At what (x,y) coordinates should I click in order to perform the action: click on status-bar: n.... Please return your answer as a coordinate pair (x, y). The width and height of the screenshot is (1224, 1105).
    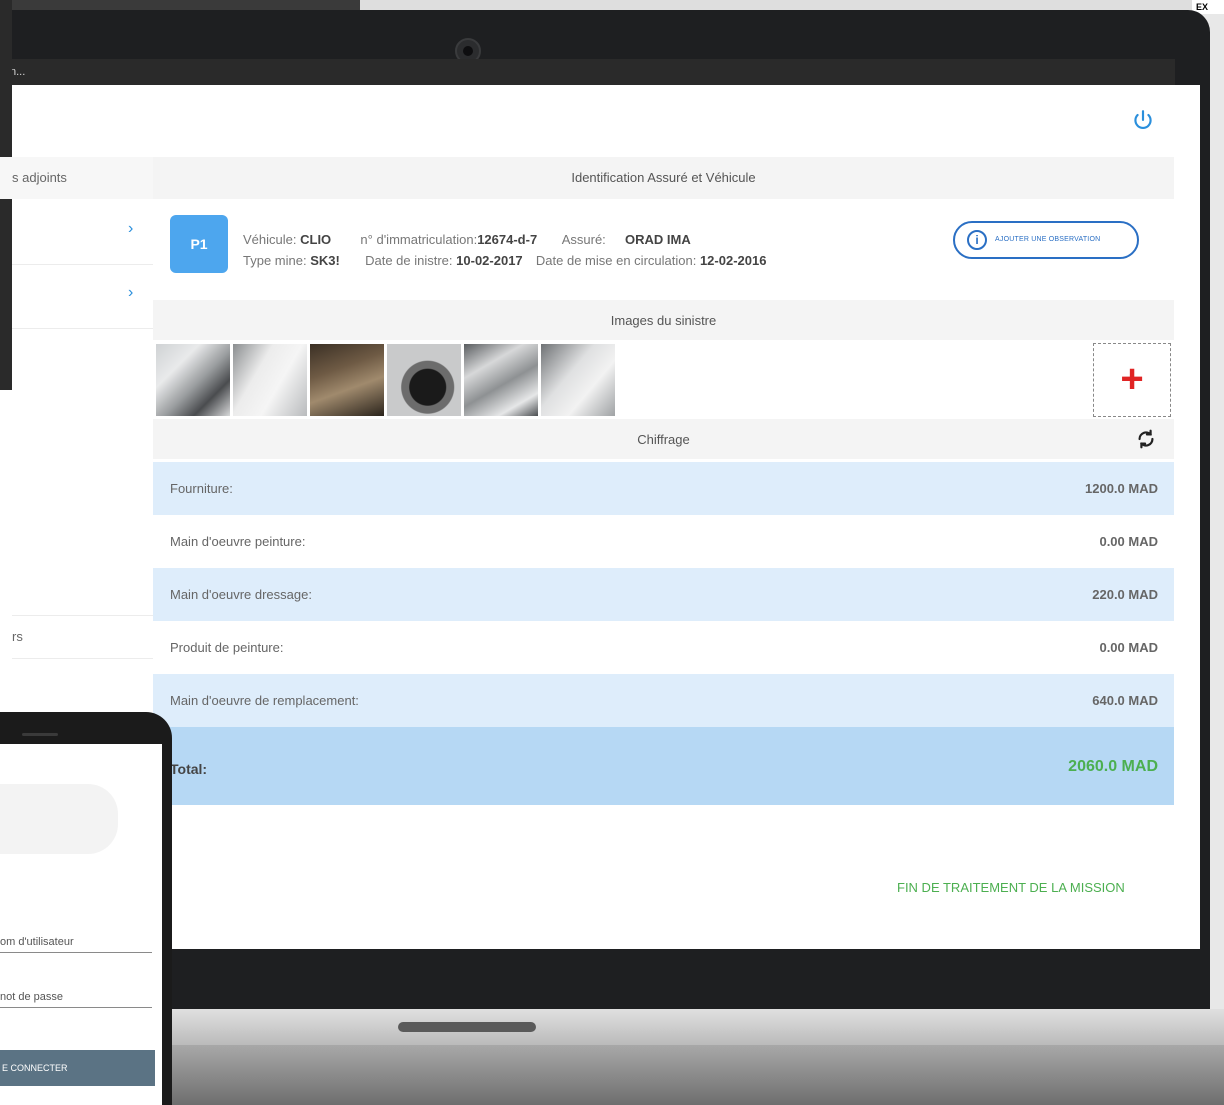
    Looking at the image, I should click on (587, 72).